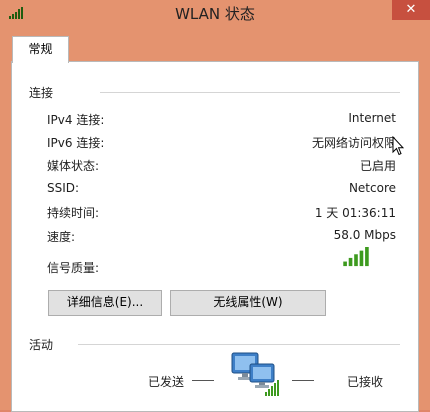 This screenshot has height=412, width=430. Describe the element at coordinates (203, 380) in the screenshot. I see `sent-line` at that location.